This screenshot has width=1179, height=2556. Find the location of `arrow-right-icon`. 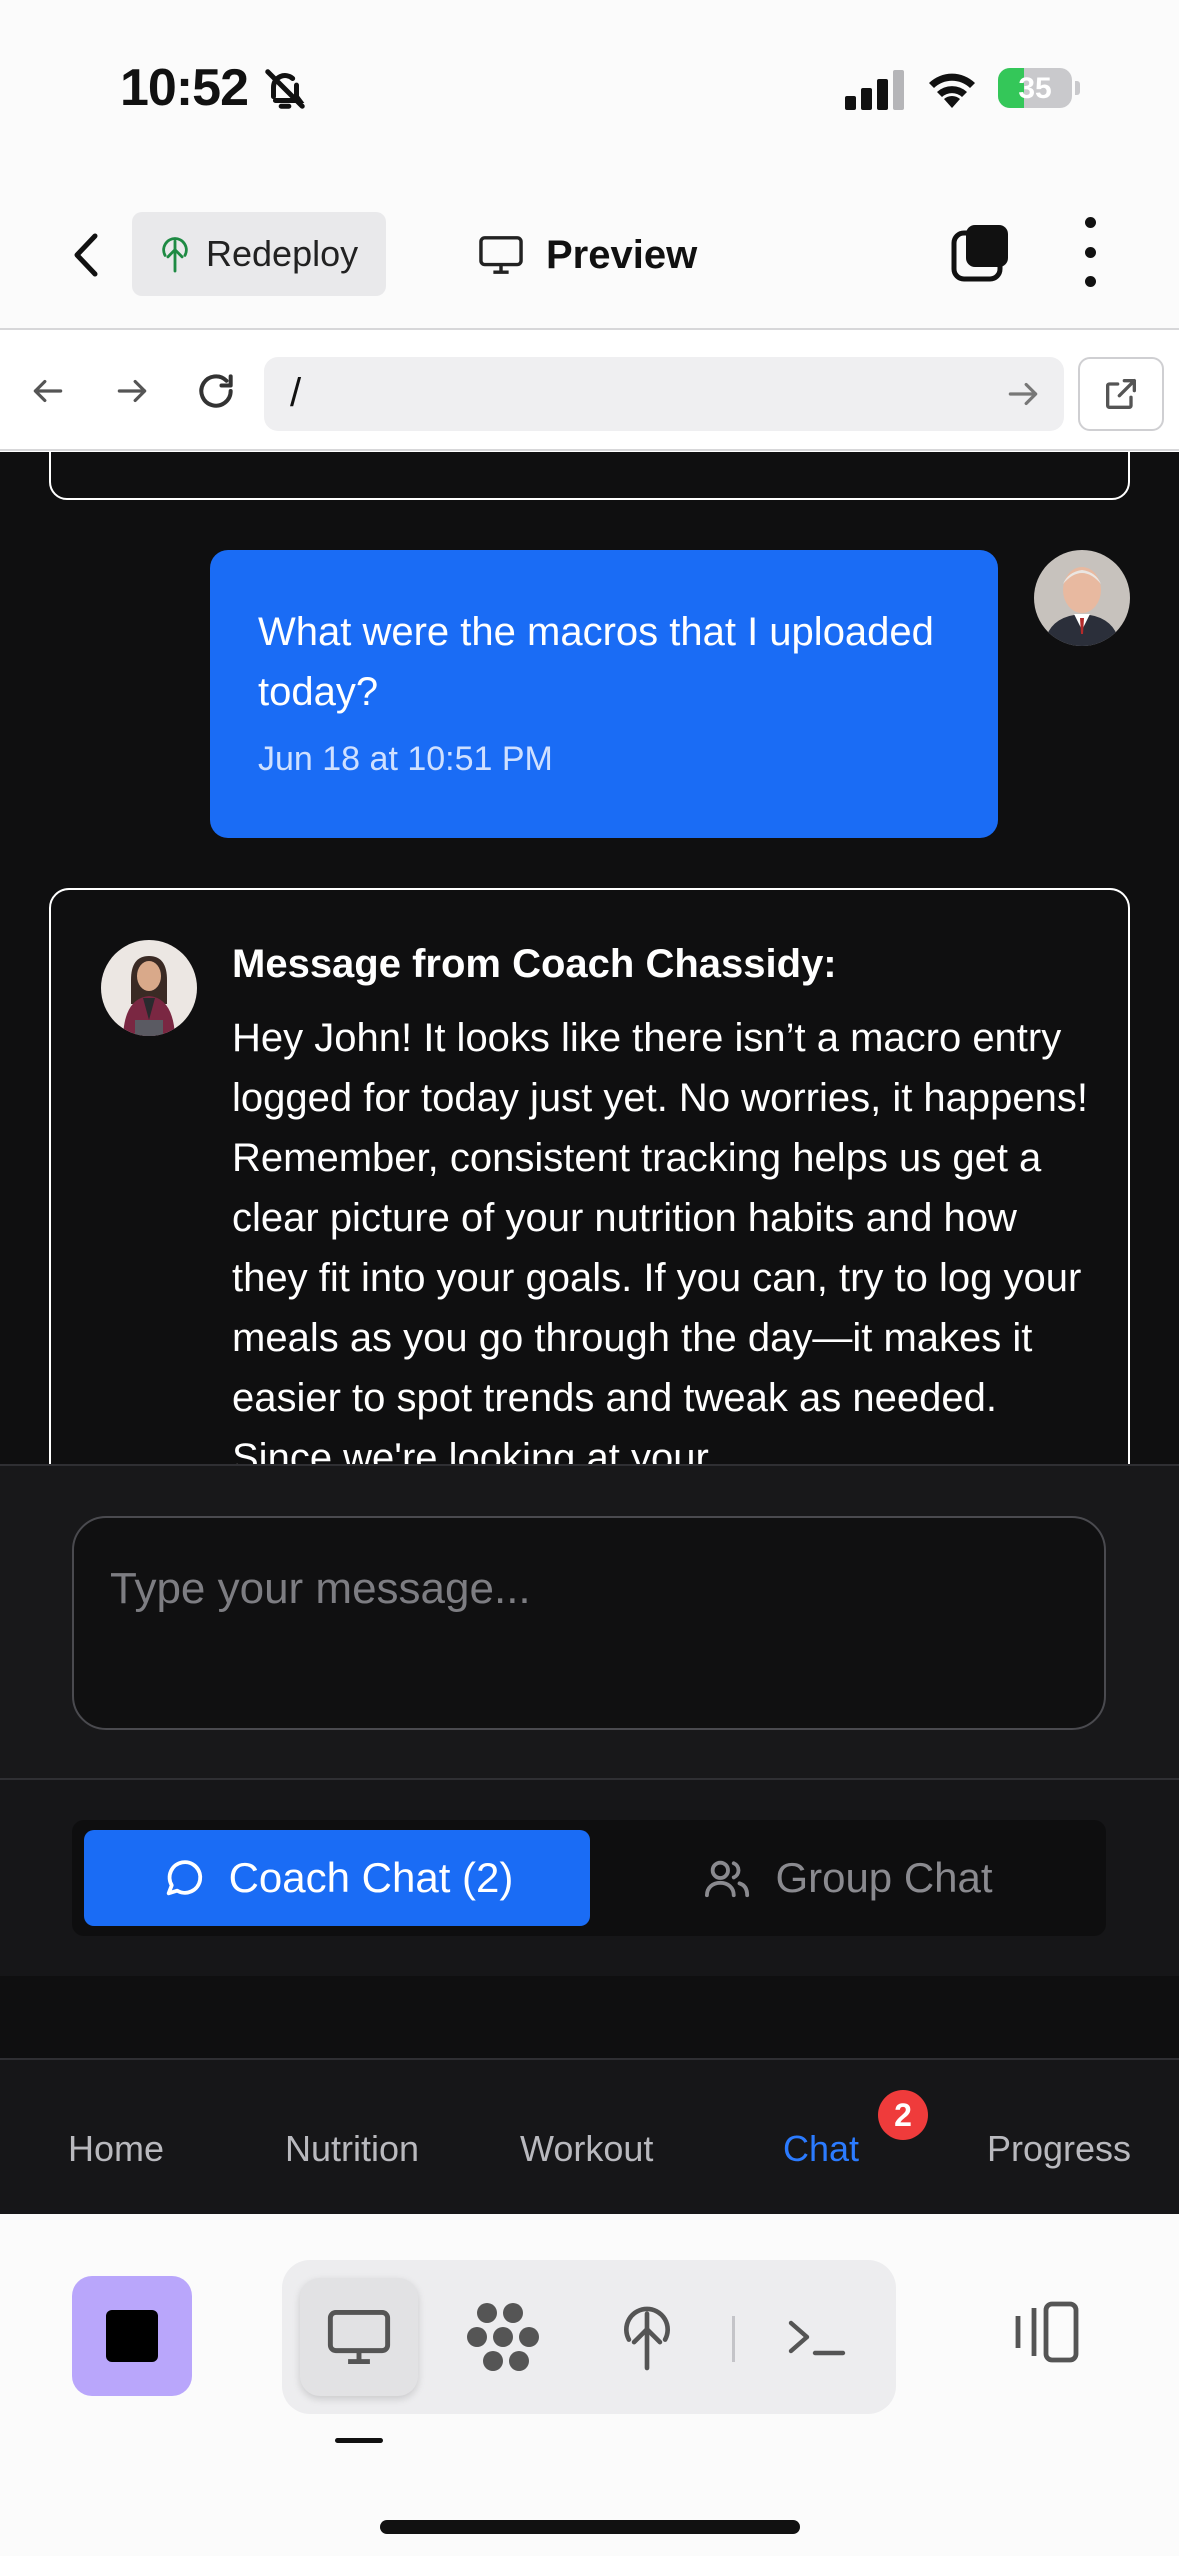

arrow-right-icon is located at coordinates (132, 391).